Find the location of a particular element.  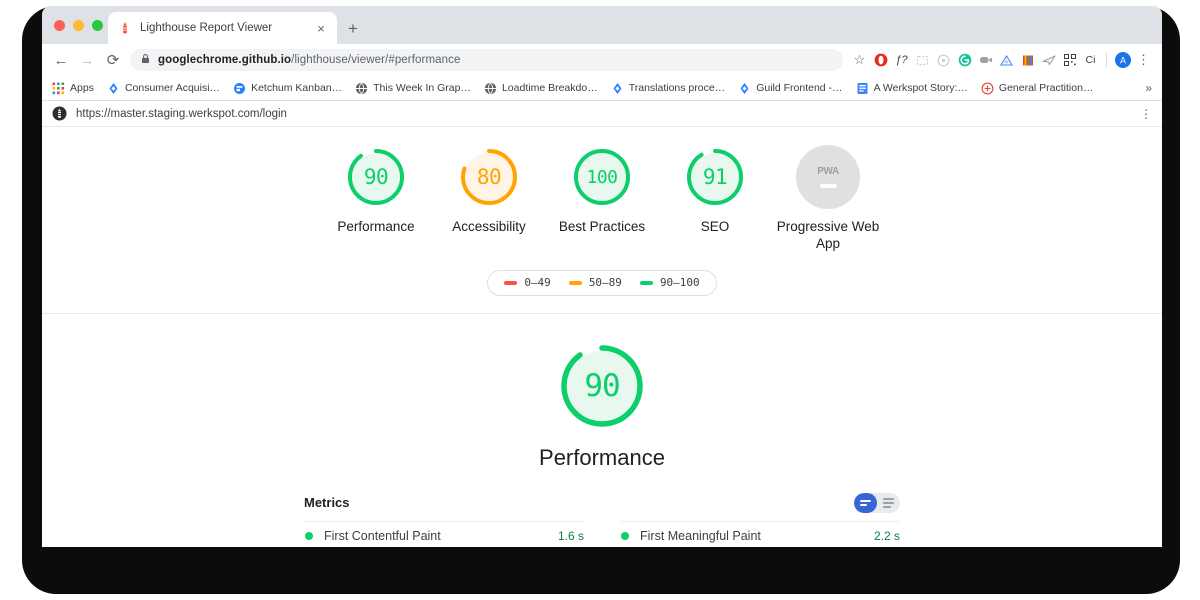

forward-button: → is located at coordinates (87, 60).